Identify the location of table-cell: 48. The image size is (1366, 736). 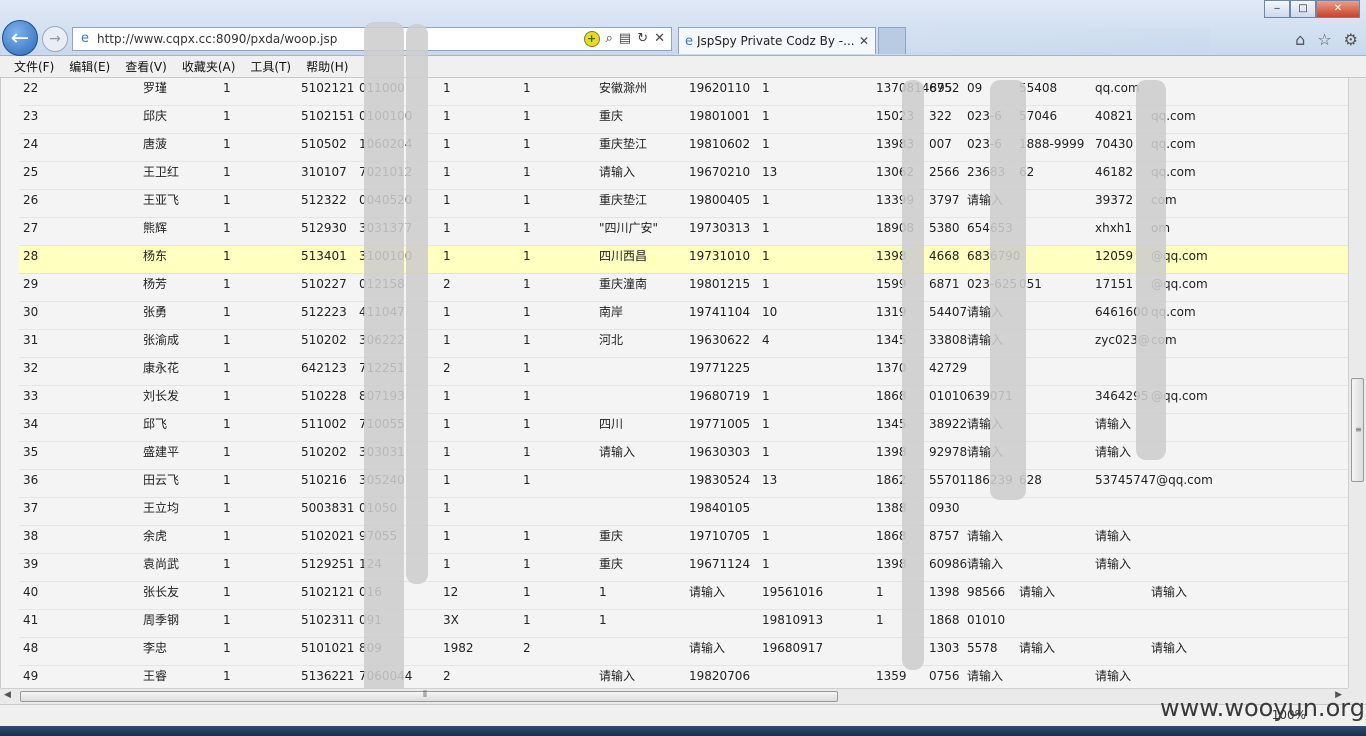
(31, 648).